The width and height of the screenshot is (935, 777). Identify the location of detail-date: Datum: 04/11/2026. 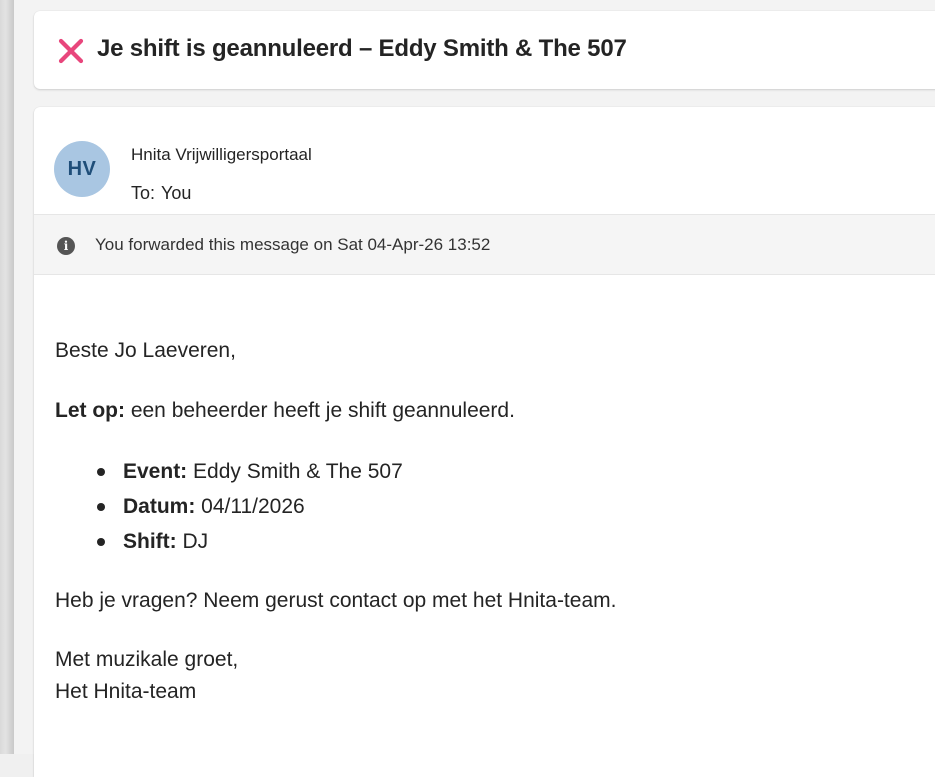
(485, 506).